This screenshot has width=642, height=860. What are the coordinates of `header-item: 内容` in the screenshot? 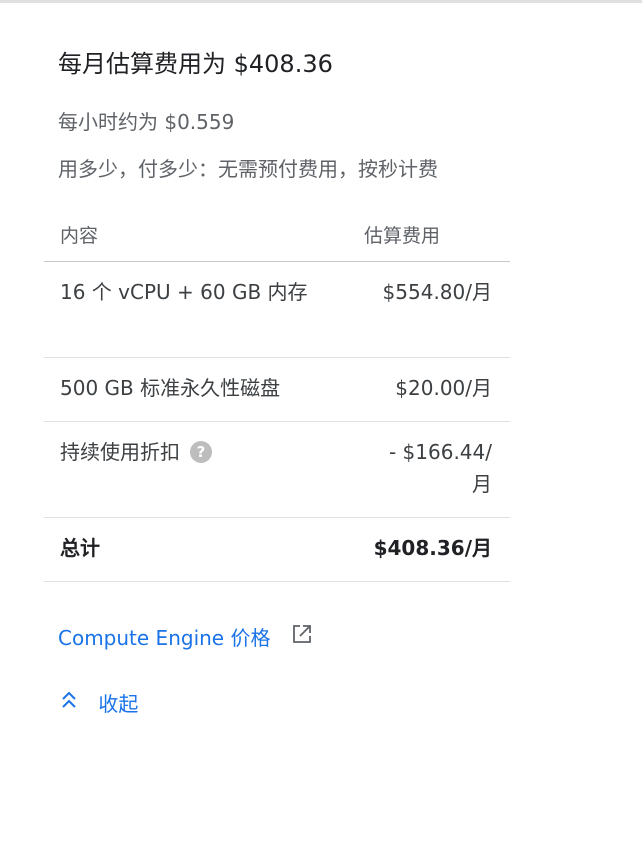 It's located at (79, 236).